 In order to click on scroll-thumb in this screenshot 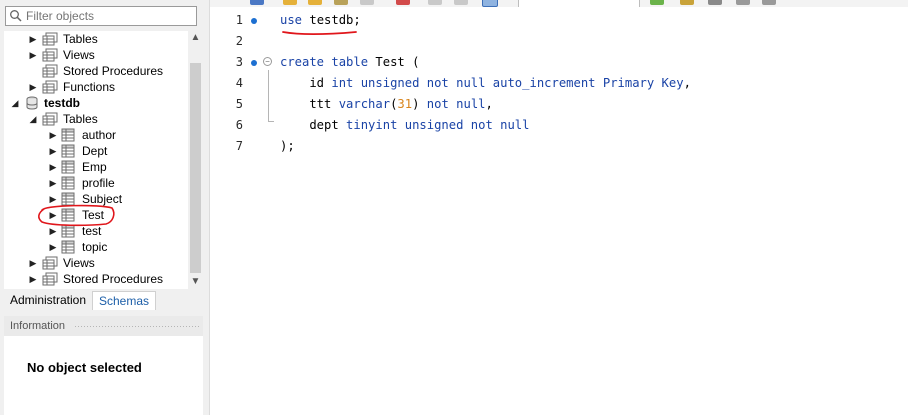, I will do `click(195, 168)`.